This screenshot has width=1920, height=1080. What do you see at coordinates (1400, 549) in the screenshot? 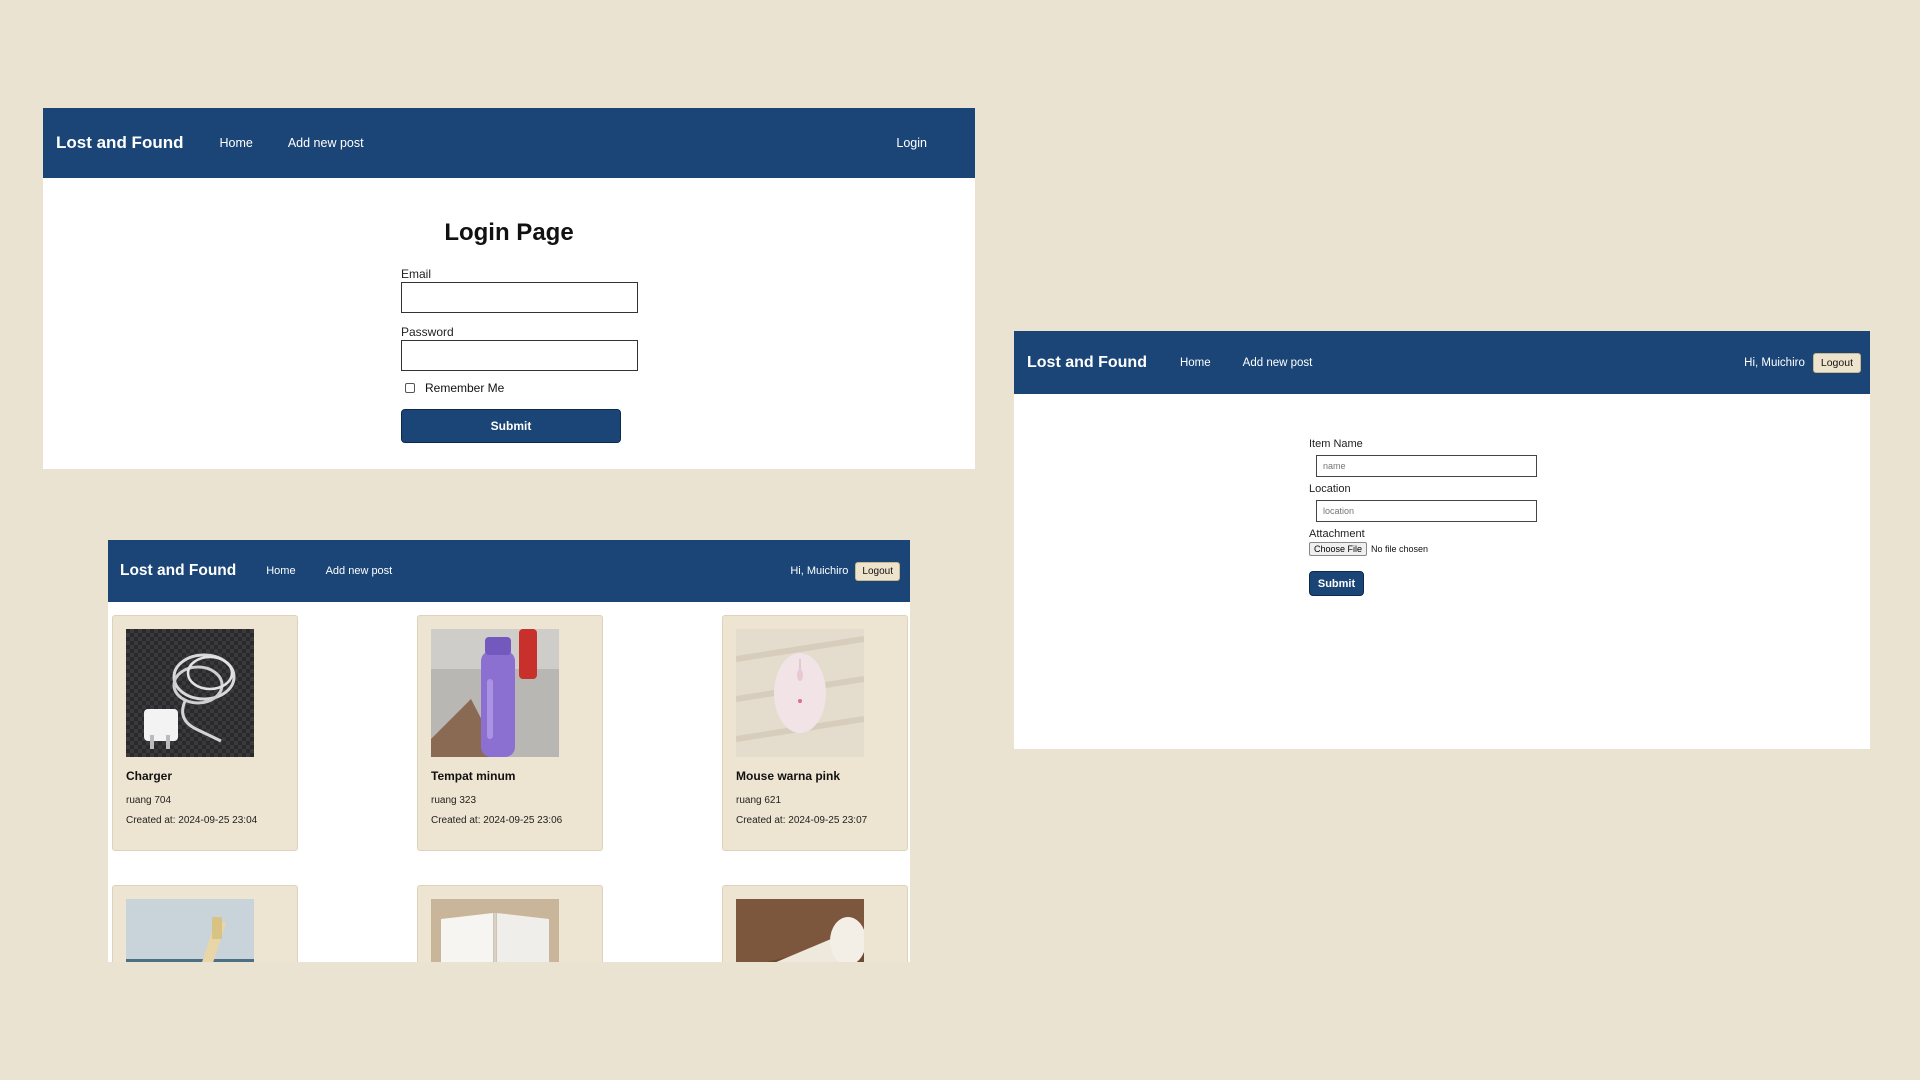
I see `file-status: No file chosen` at bounding box center [1400, 549].